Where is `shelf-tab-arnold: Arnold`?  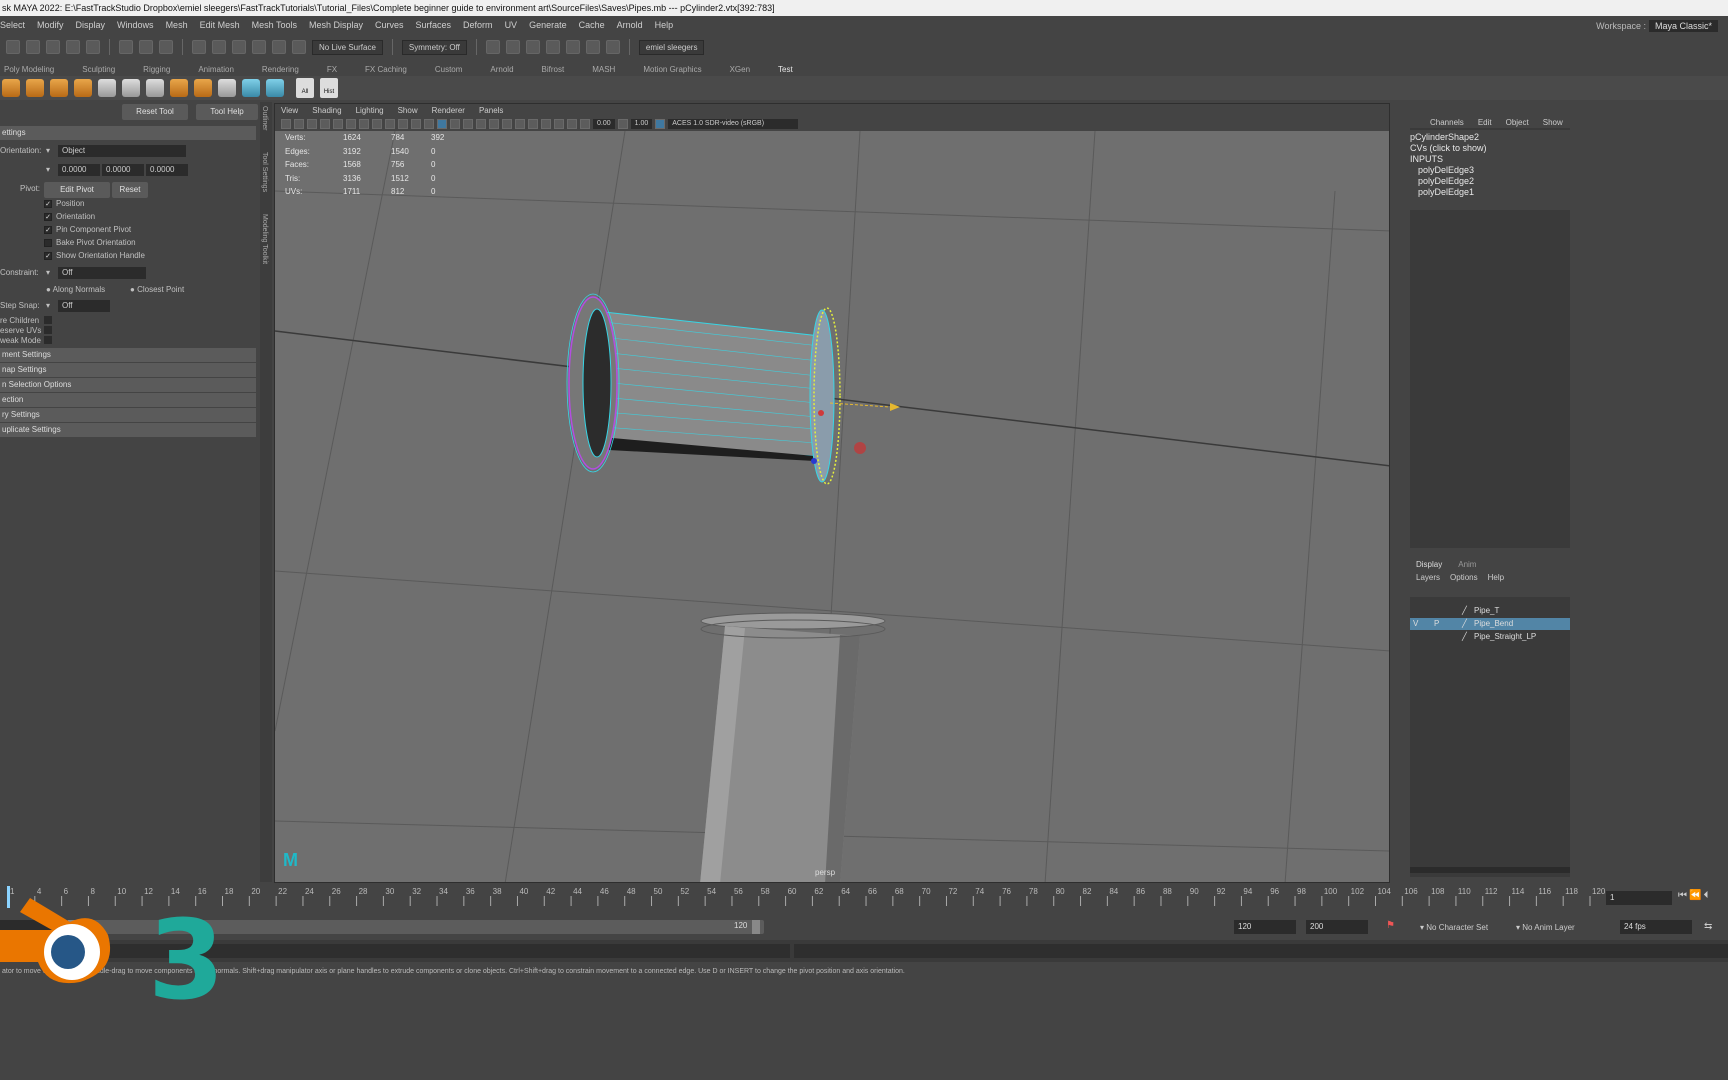 shelf-tab-arnold: Arnold is located at coordinates (501, 69).